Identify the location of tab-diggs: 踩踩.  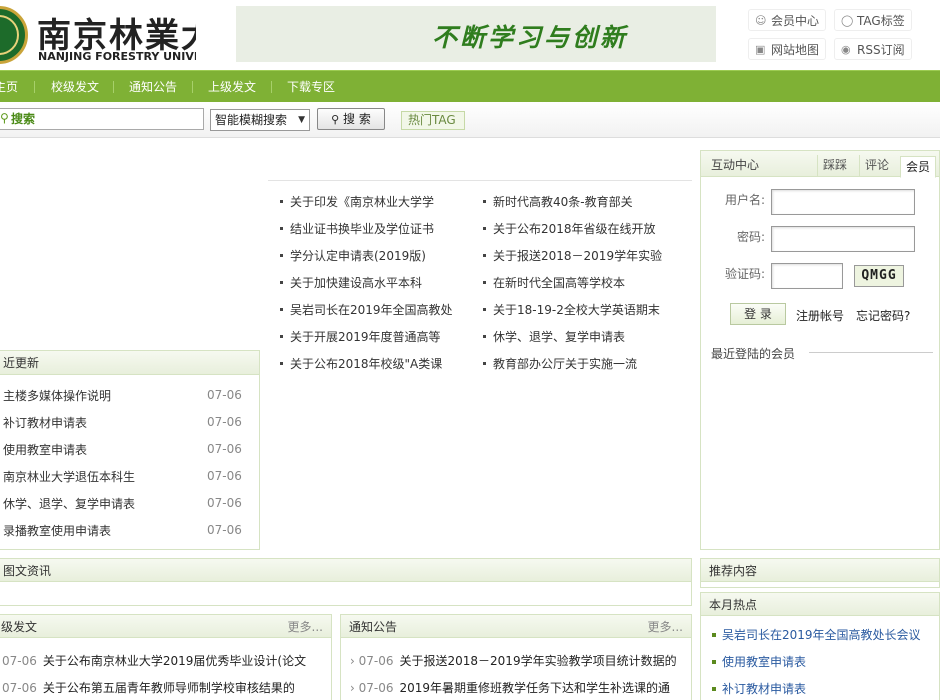
(834, 166).